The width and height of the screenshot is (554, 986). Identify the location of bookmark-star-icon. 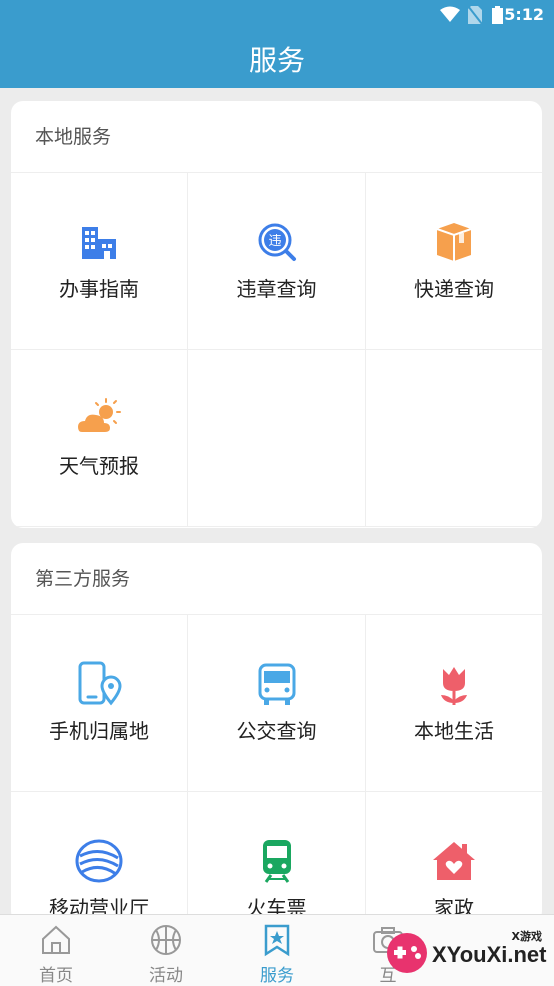
(277, 940).